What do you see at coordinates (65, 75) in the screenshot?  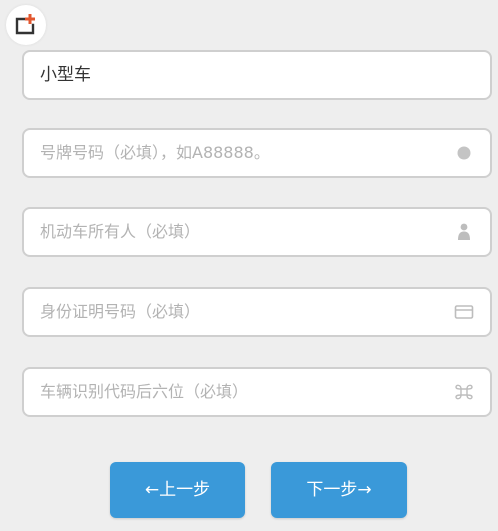 I see `vehicle-type-value: 小型车` at bounding box center [65, 75].